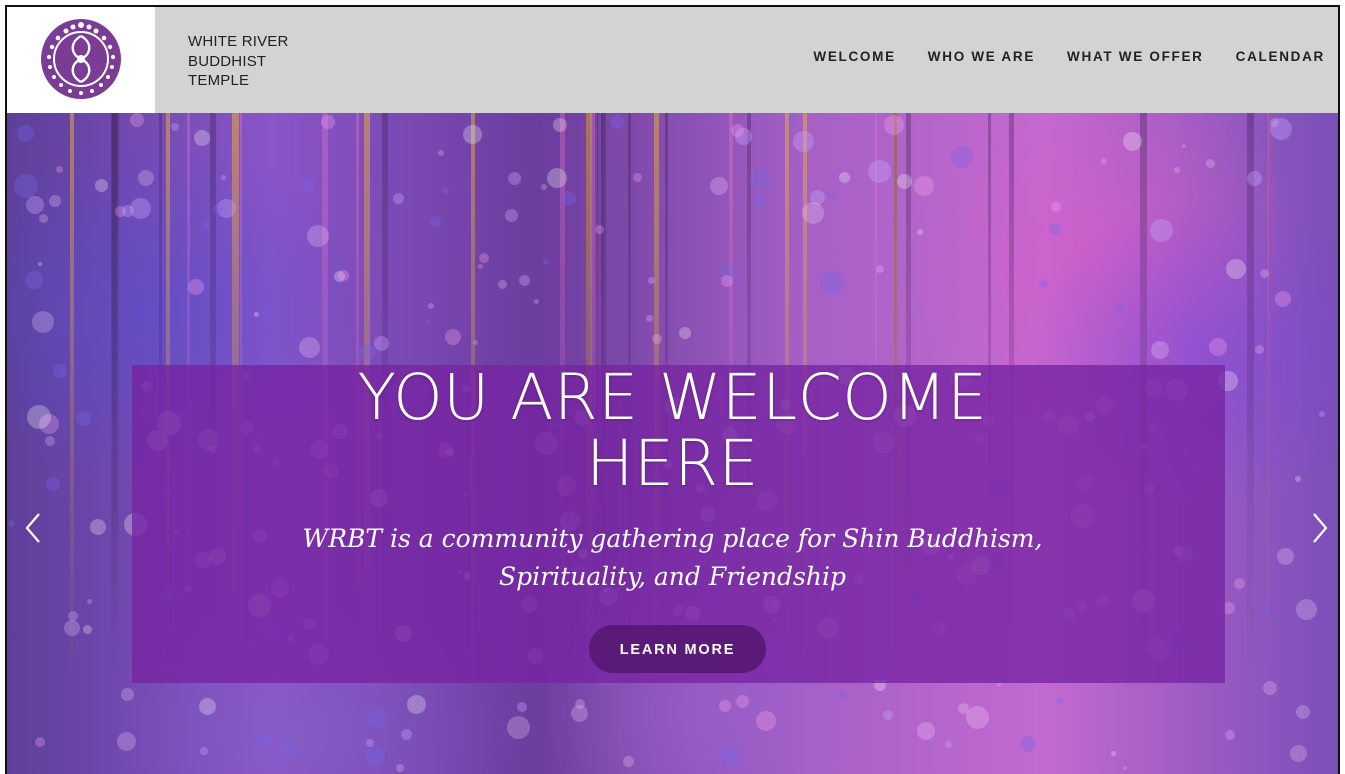 Image resolution: width=1345 pixels, height=774 pixels. I want to click on next-slide-button, so click(1320, 528).